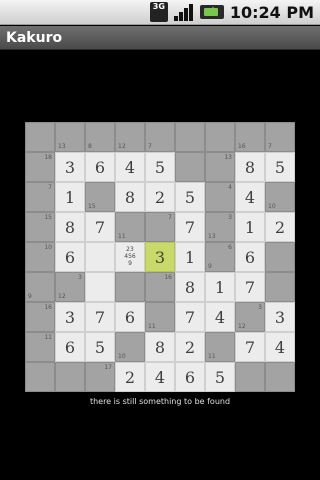  I want to click on down-clue: 7, so click(270, 146).